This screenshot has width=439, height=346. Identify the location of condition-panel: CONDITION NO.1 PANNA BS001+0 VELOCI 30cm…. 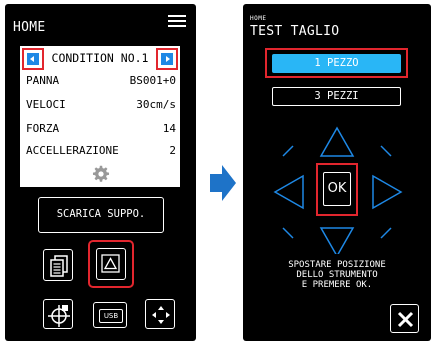
(100, 116).